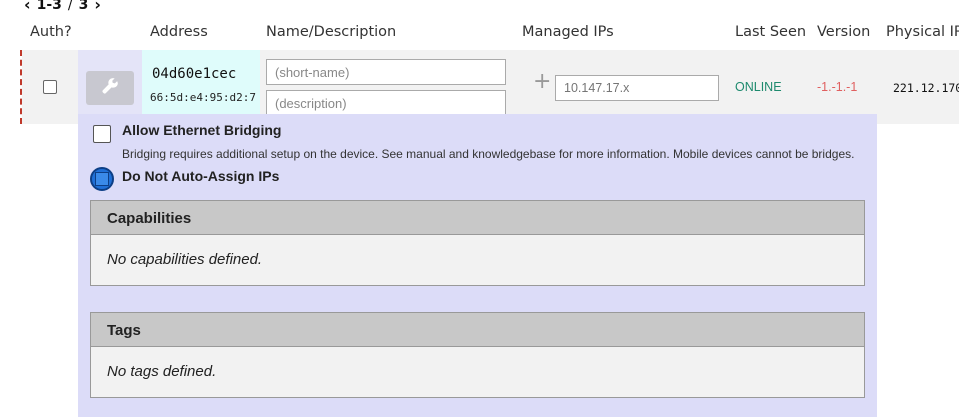  I want to click on last-seen-status: ONLINE, so click(758, 87).